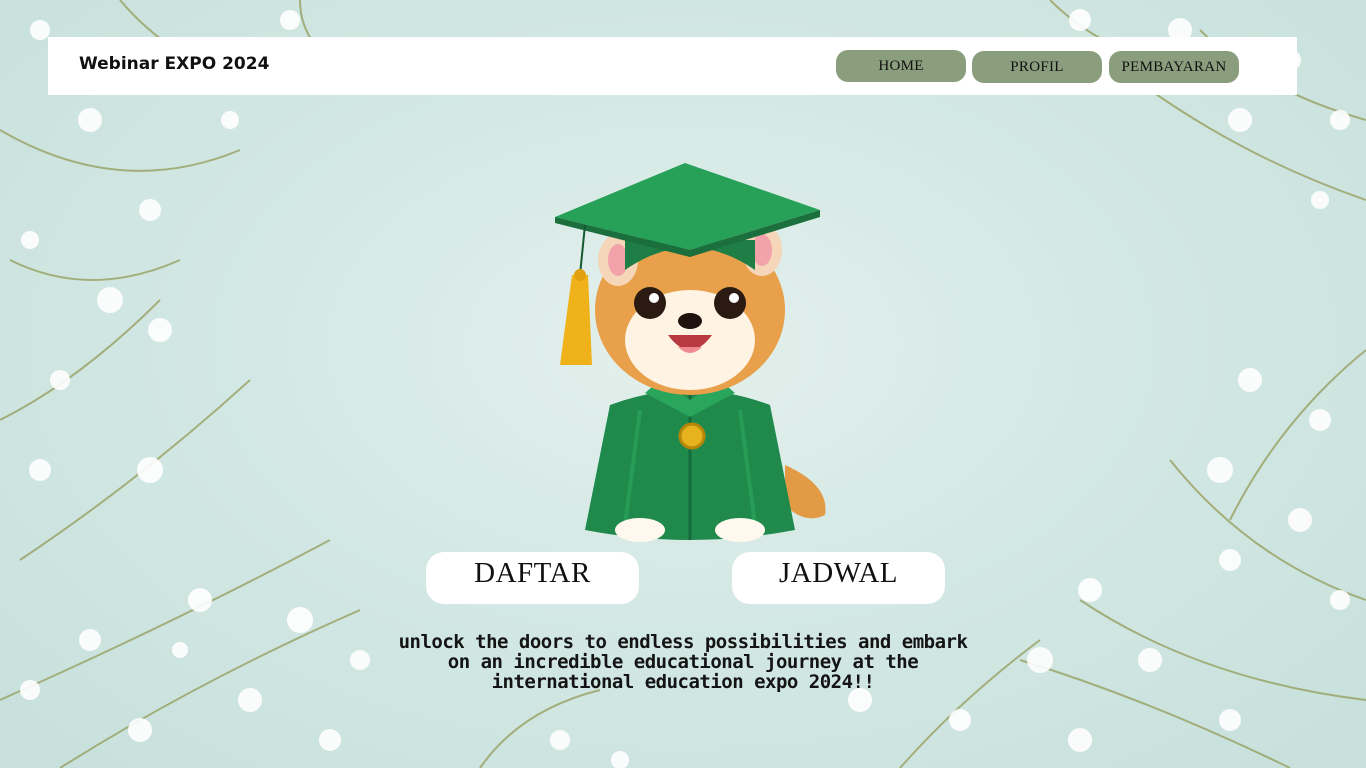 This screenshot has height=768, width=1366. What do you see at coordinates (901, 66) in the screenshot?
I see `nav-home-button: HOME` at bounding box center [901, 66].